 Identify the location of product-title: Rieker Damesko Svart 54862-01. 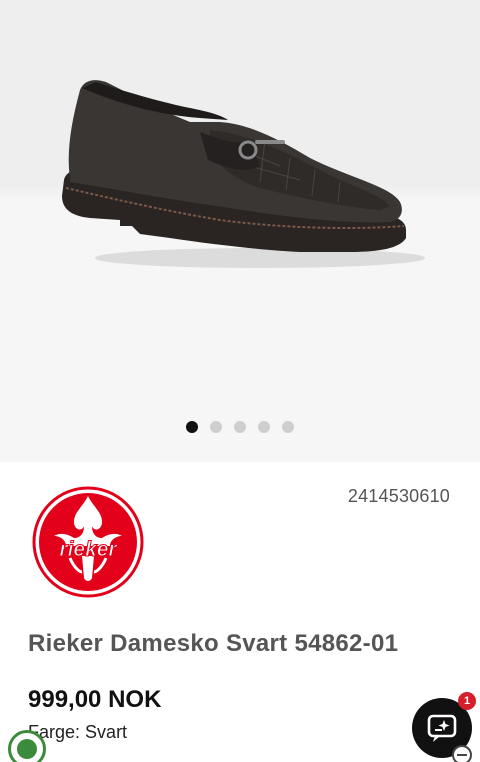
(213, 643).